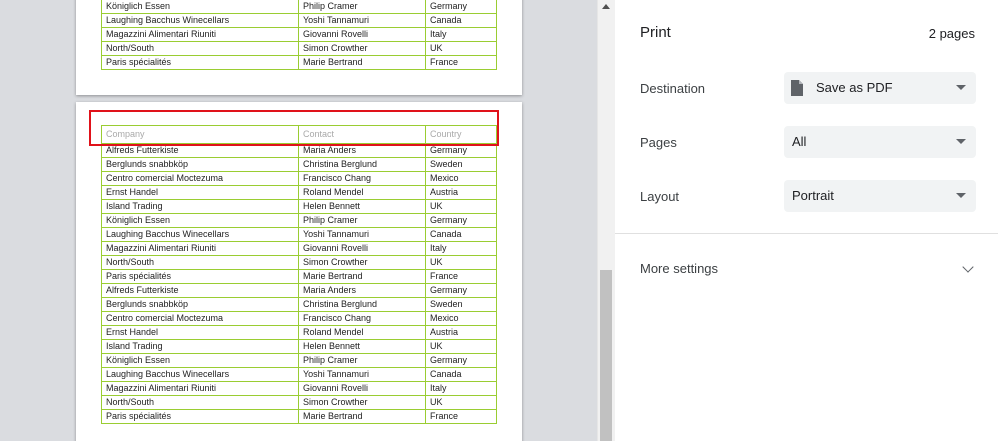  I want to click on destination-value: Save as PDF, so click(854, 87).